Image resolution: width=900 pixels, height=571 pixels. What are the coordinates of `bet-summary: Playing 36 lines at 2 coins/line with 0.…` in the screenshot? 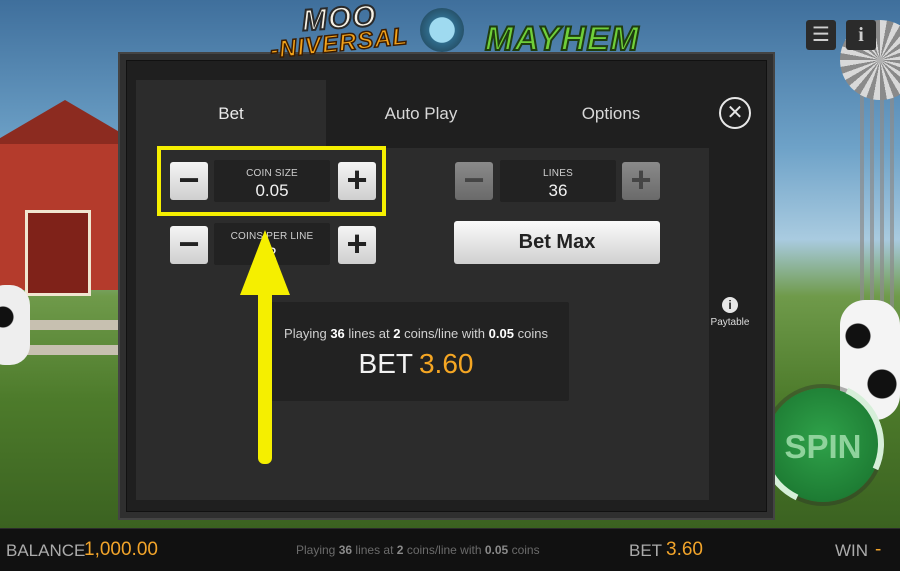 It's located at (416, 351).